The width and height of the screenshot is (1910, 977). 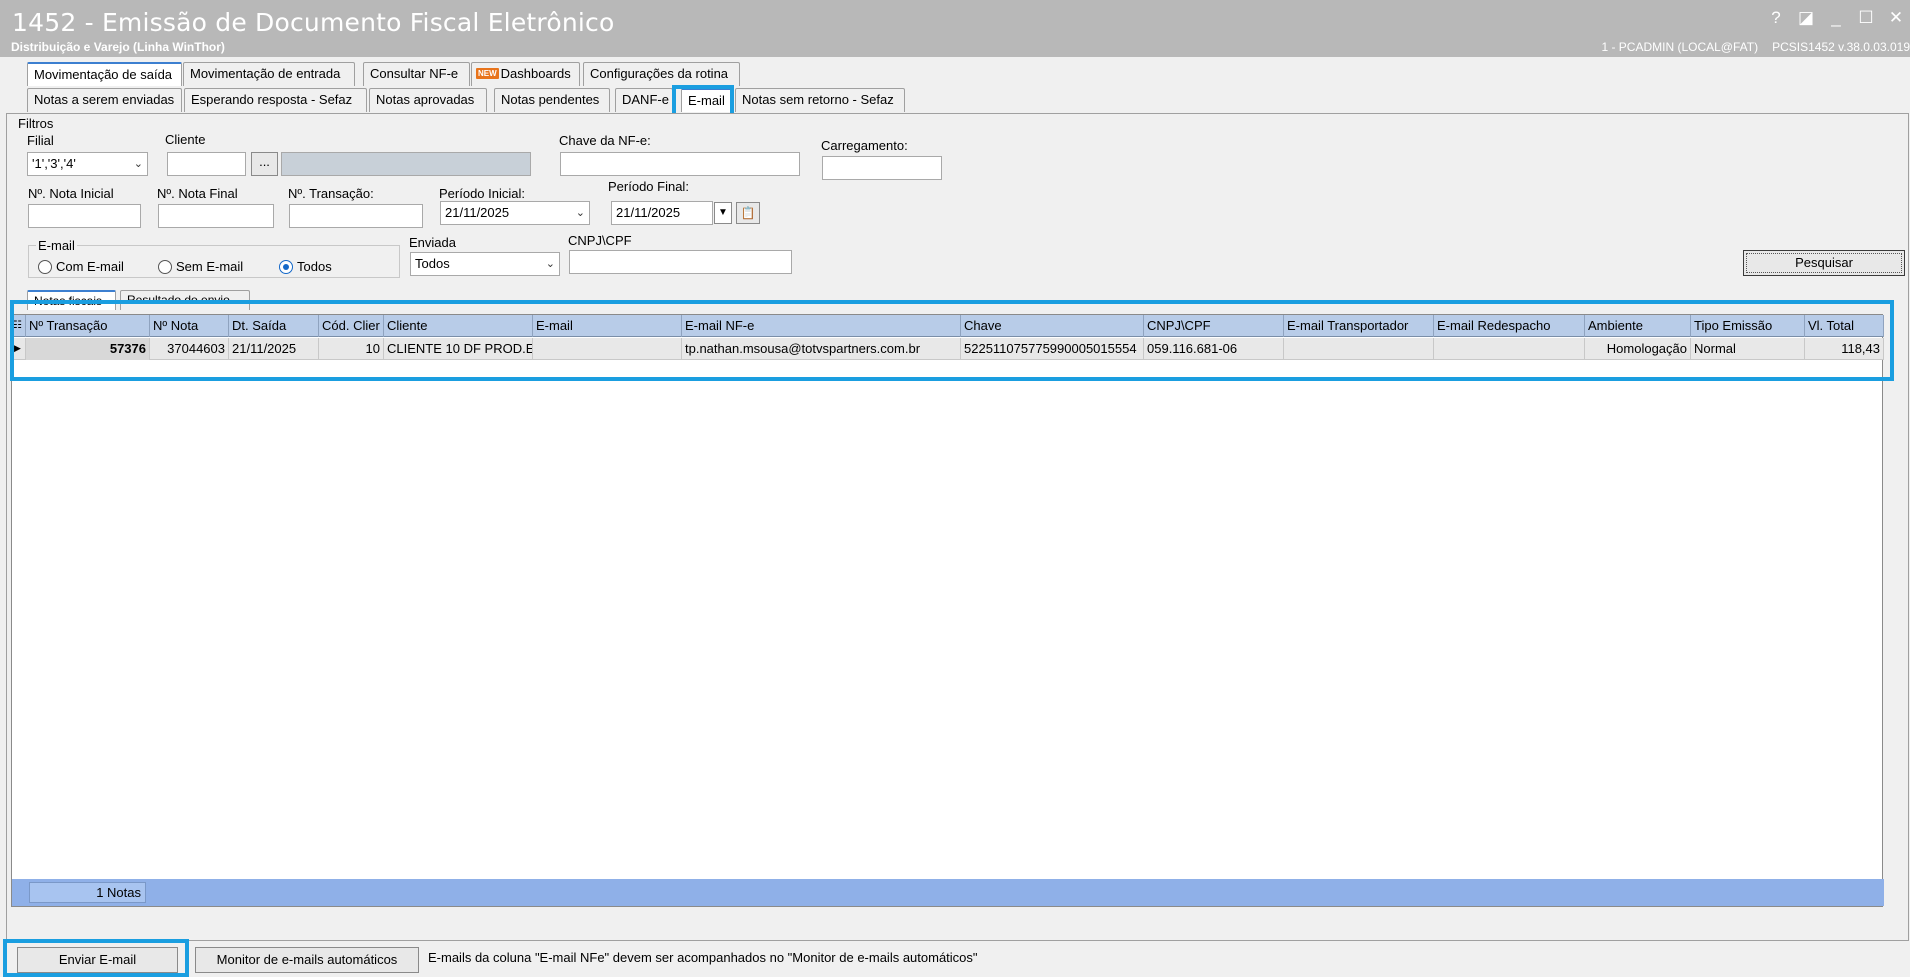 What do you see at coordinates (1638, 326) in the screenshot?
I see `col-header-ambiente: Ambiente` at bounding box center [1638, 326].